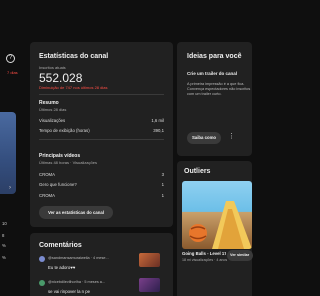  What do you see at coordinates (12, 72) in the screenshot?
I see `period-badge: 7 dias` at bounding box center [12, 72].